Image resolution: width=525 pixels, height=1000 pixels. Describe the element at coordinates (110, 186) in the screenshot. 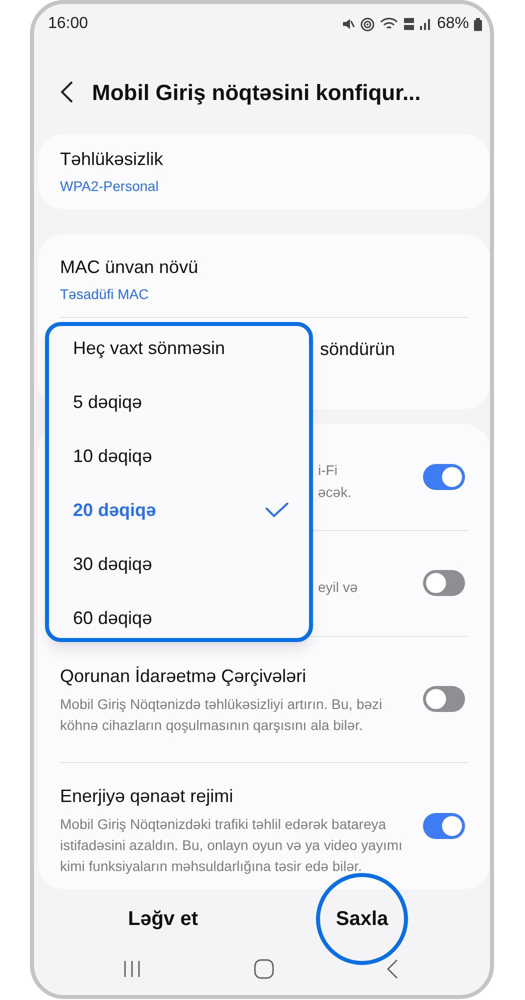

I see `setting-value: WPA2-Personal` at that location.